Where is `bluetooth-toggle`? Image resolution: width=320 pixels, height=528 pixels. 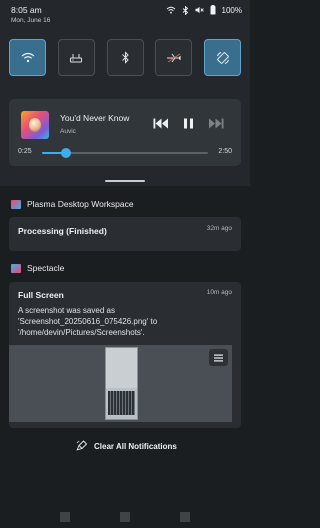
bluetooth-toggle is located at coordinates (125, 57).